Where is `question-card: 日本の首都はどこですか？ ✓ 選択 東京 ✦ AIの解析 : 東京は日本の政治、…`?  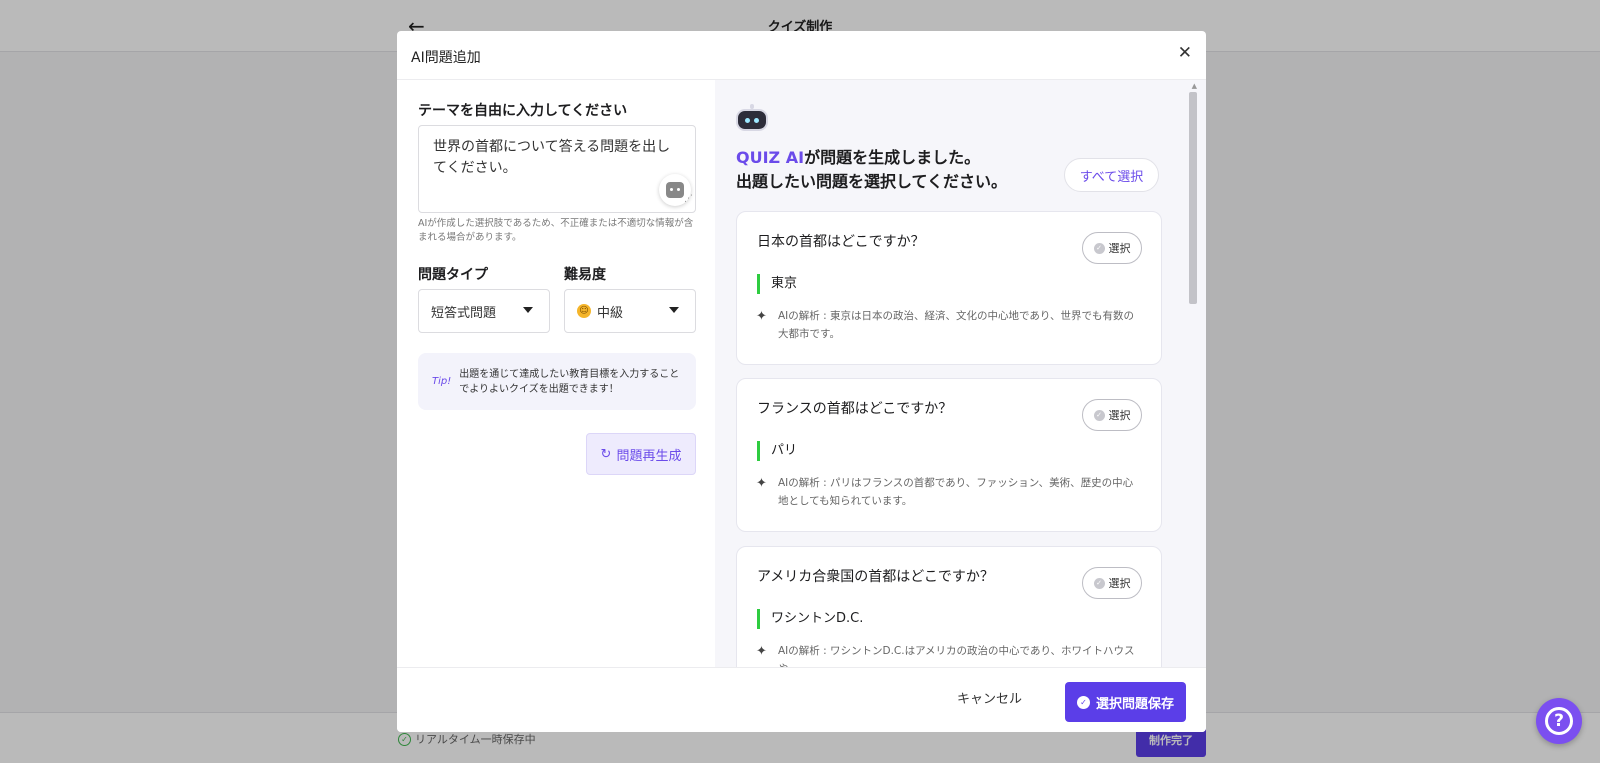 question-card: 日本の首都はどこですか？ ✓ 選択 東京 ✦ AIの解析 : 東京は日本の政治、… is located at coordinates (949, 288).